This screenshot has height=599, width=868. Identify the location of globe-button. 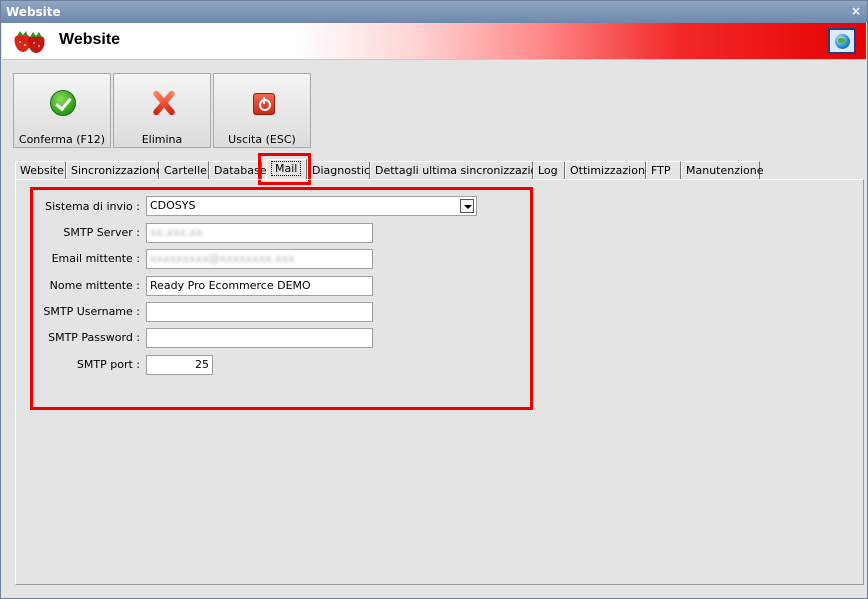
(842, 41).